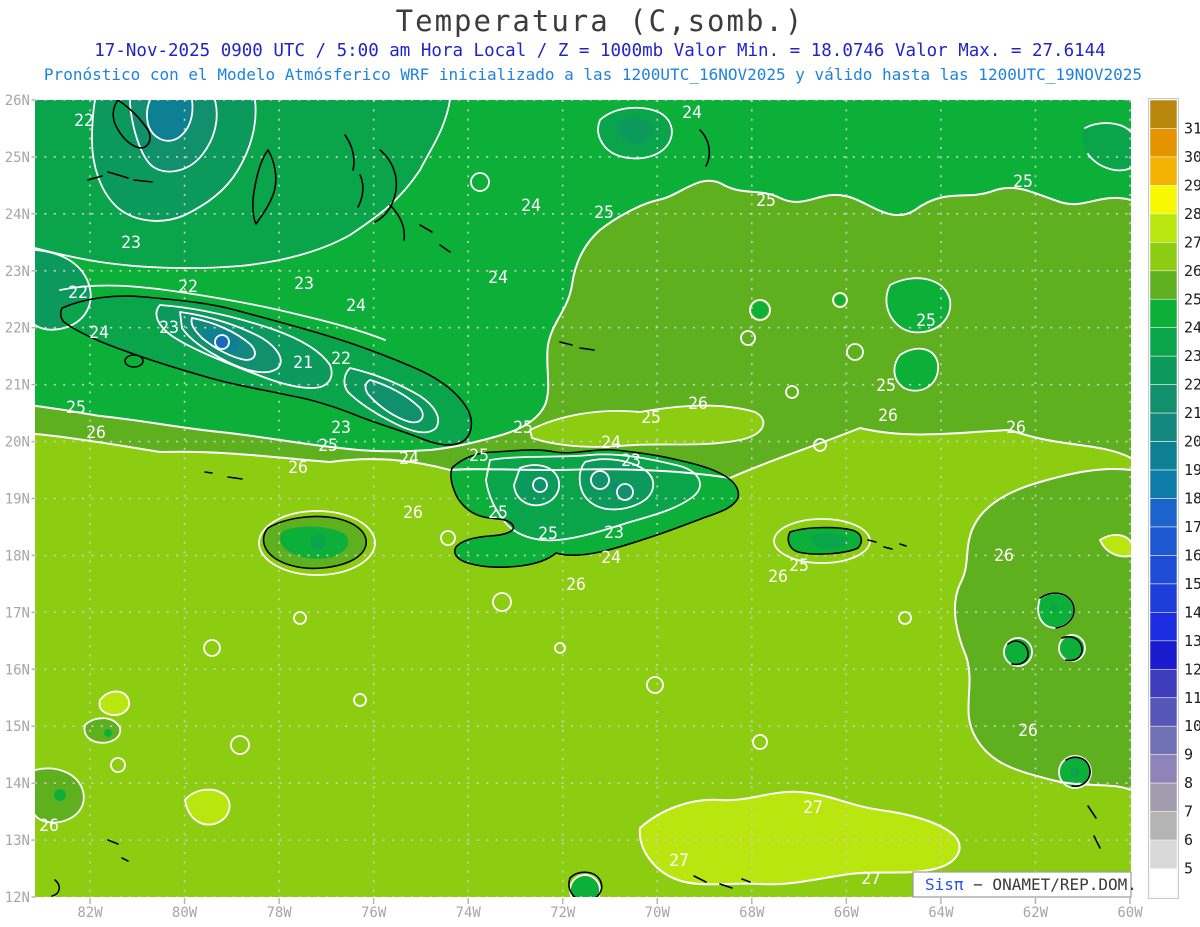  What do you see at coordinates (944, 884) in the screenshot?
I see `credit-brand: Sisπ` at bounding box center [944, 884].